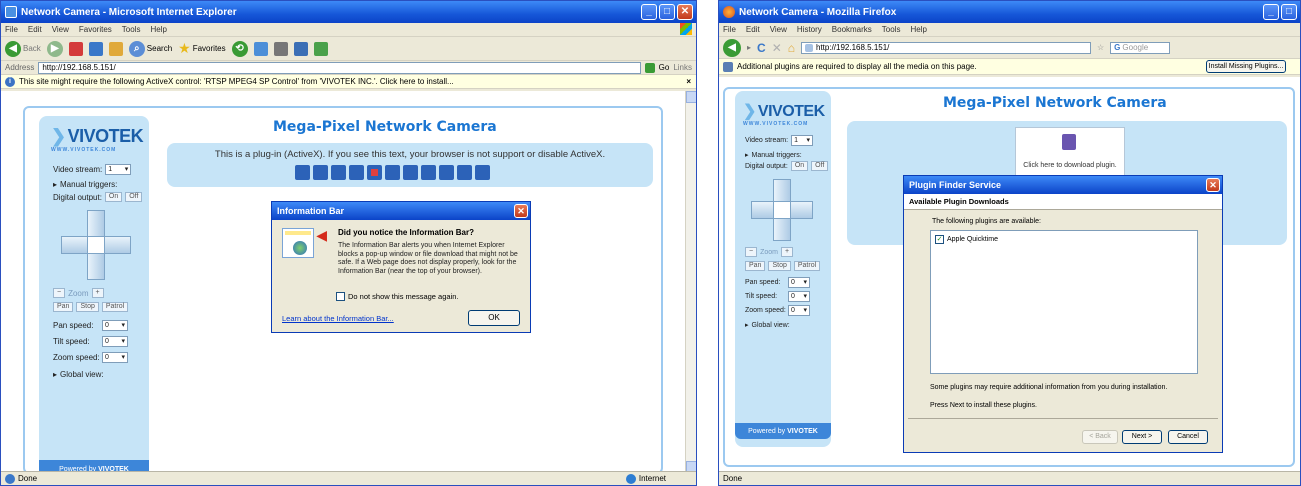 This screenshot has height=486, width=1301. What do you see at coordinates (761, 48) in the screenshot?
I see `ff-reload-icon: C` at bounding box center [761, 48].